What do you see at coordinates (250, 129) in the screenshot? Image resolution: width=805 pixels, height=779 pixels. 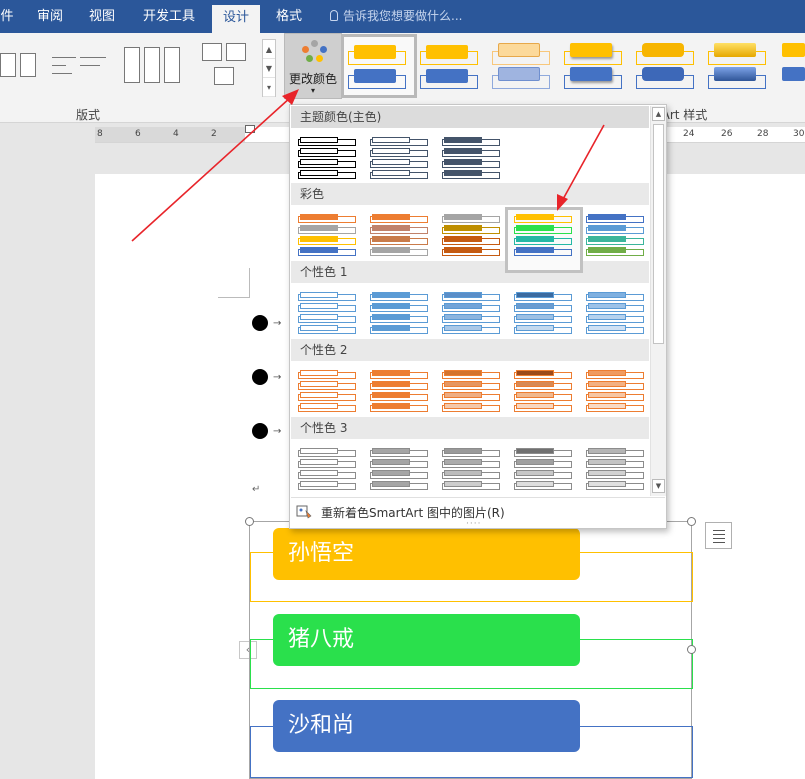 I see `indent-marker` at bounding box center [250, 129].